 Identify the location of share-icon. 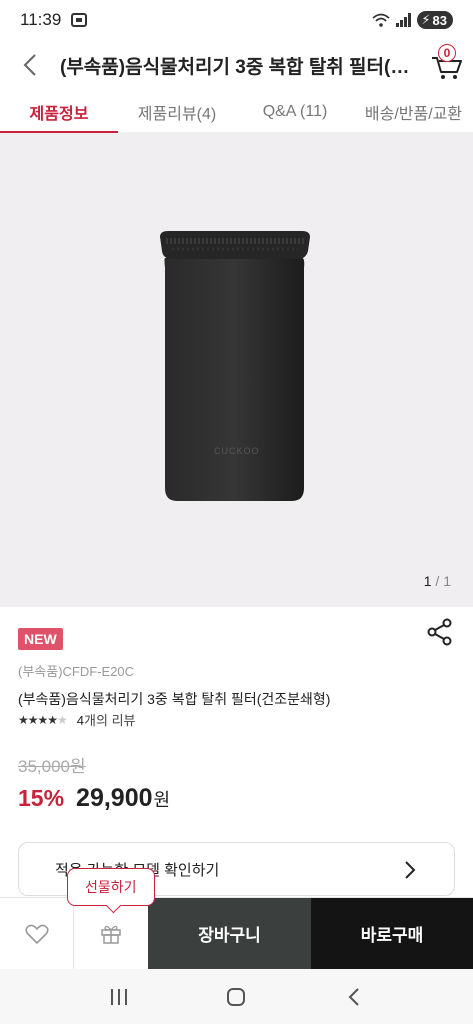
(439, 632).